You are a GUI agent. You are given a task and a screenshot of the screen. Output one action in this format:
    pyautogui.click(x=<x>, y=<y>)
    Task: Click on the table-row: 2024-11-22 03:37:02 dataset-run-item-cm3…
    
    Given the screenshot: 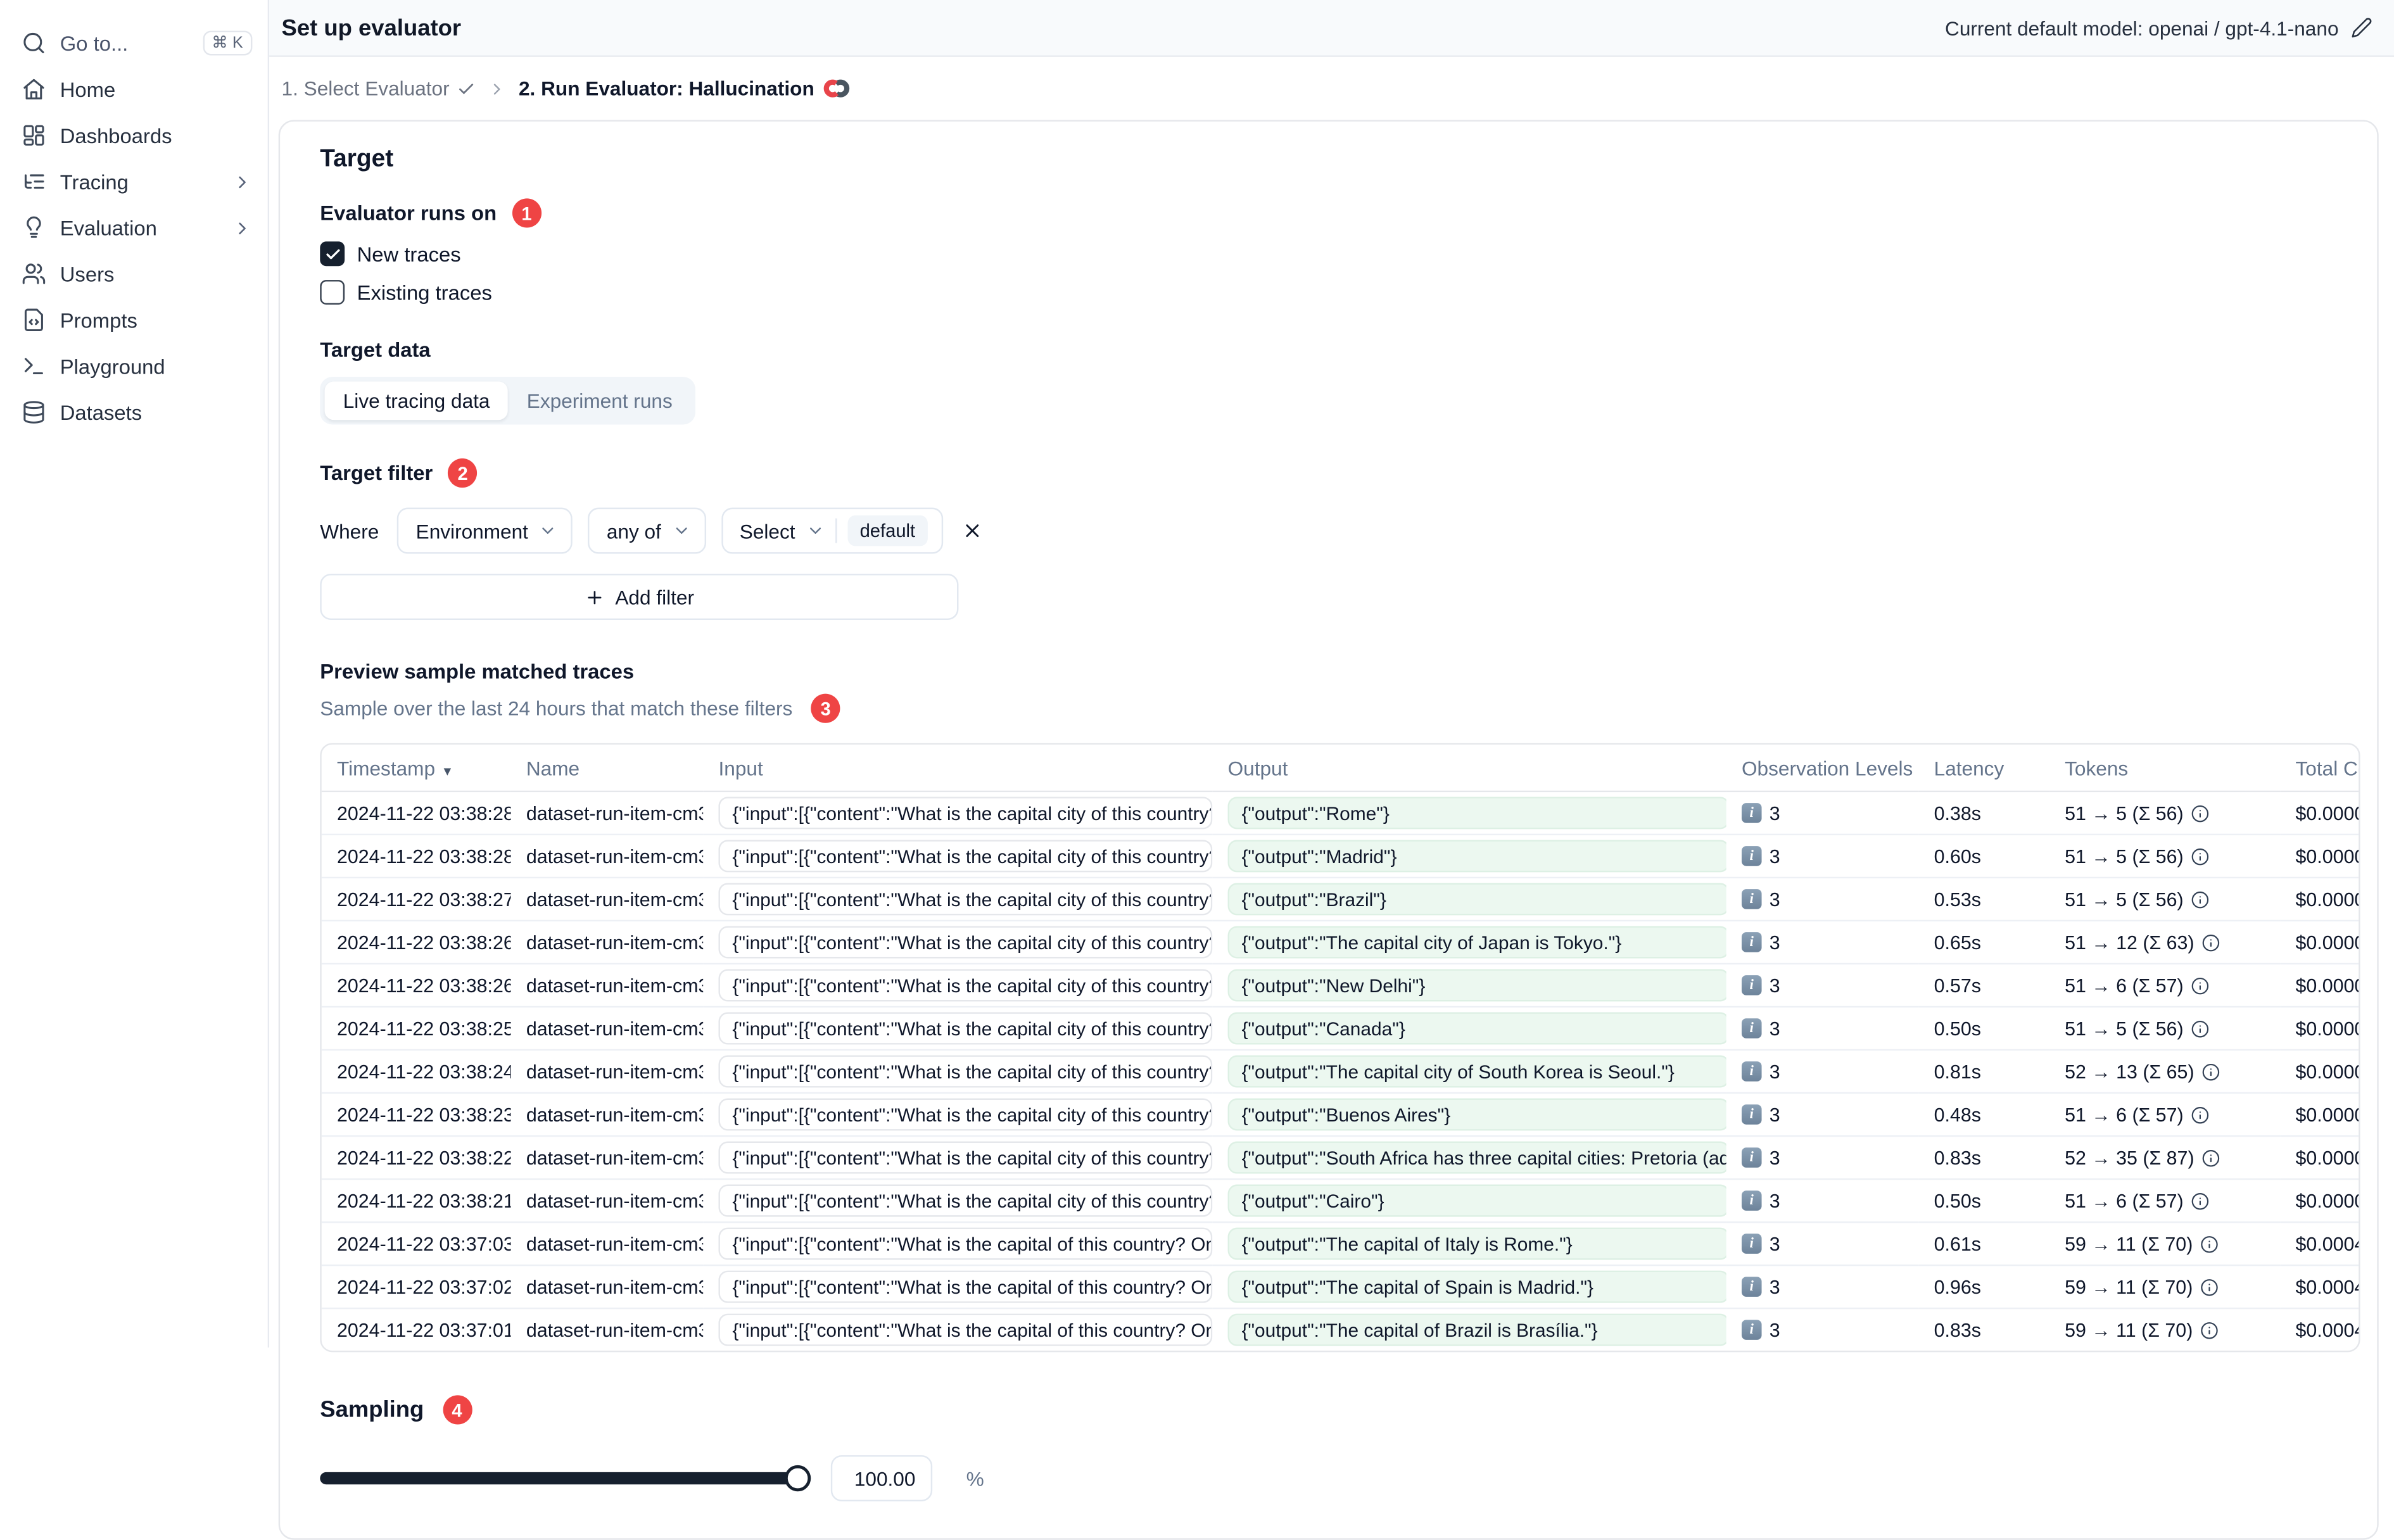 What is the action you would take?
    pyautogui.click(x=1340, y=1286)
    